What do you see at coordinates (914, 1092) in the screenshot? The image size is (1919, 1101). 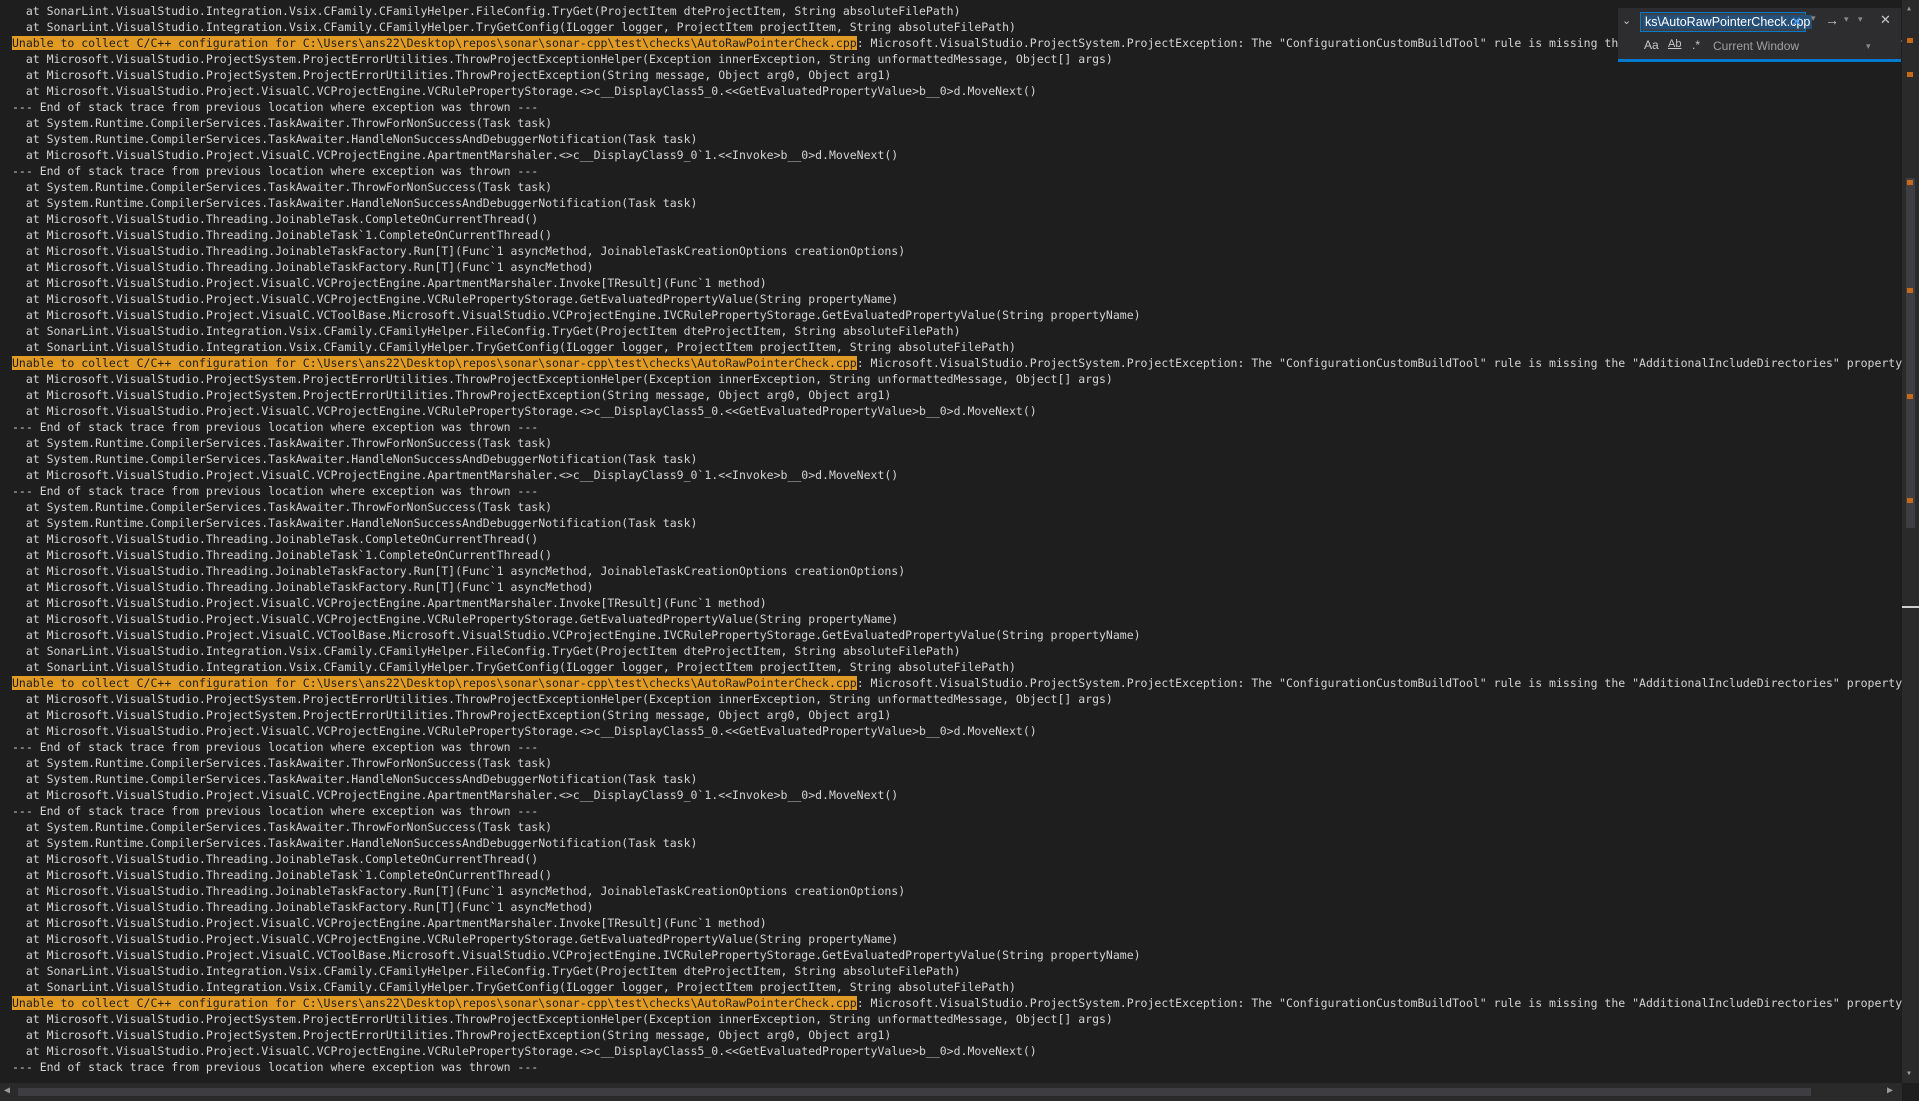 I see `horizontal-scroll-thumb` at bounding box center [914, 1092].